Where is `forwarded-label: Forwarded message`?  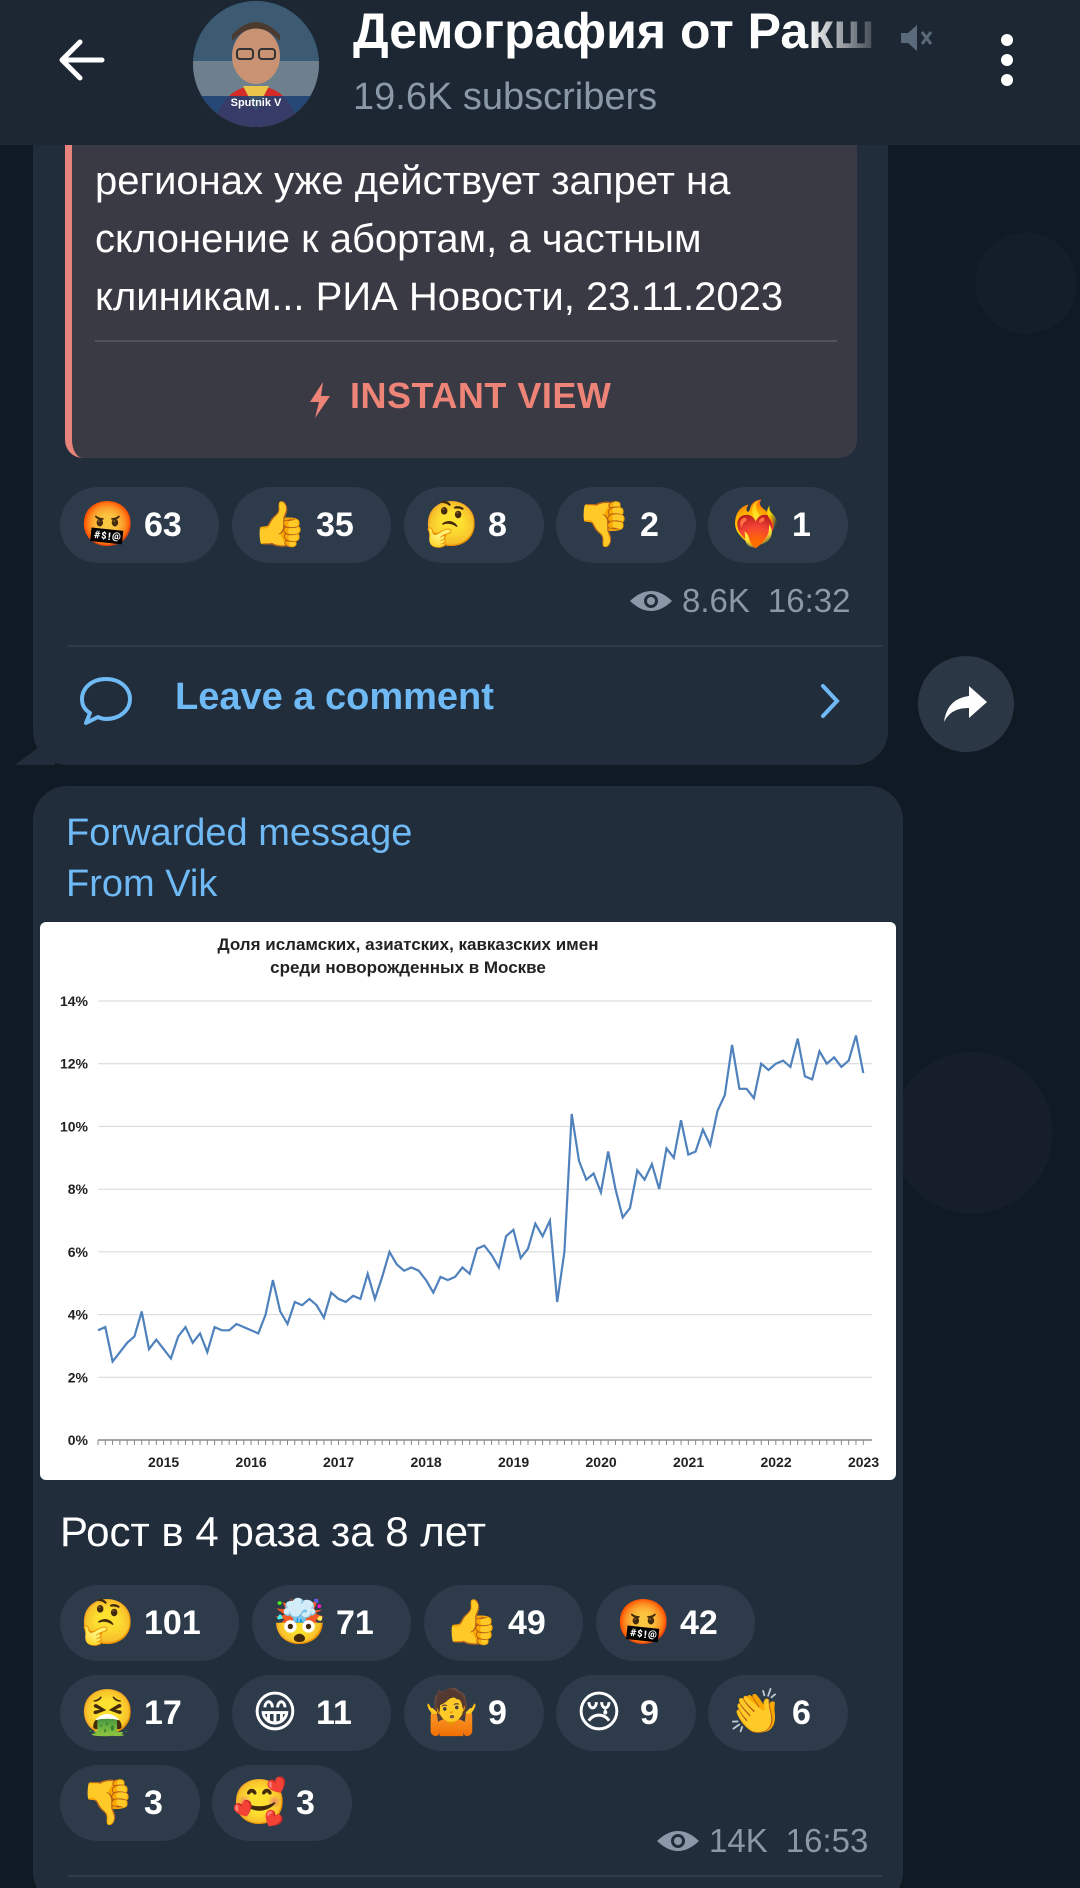 forwarded-label: Forwarded message is located at coordinates (239, 833).